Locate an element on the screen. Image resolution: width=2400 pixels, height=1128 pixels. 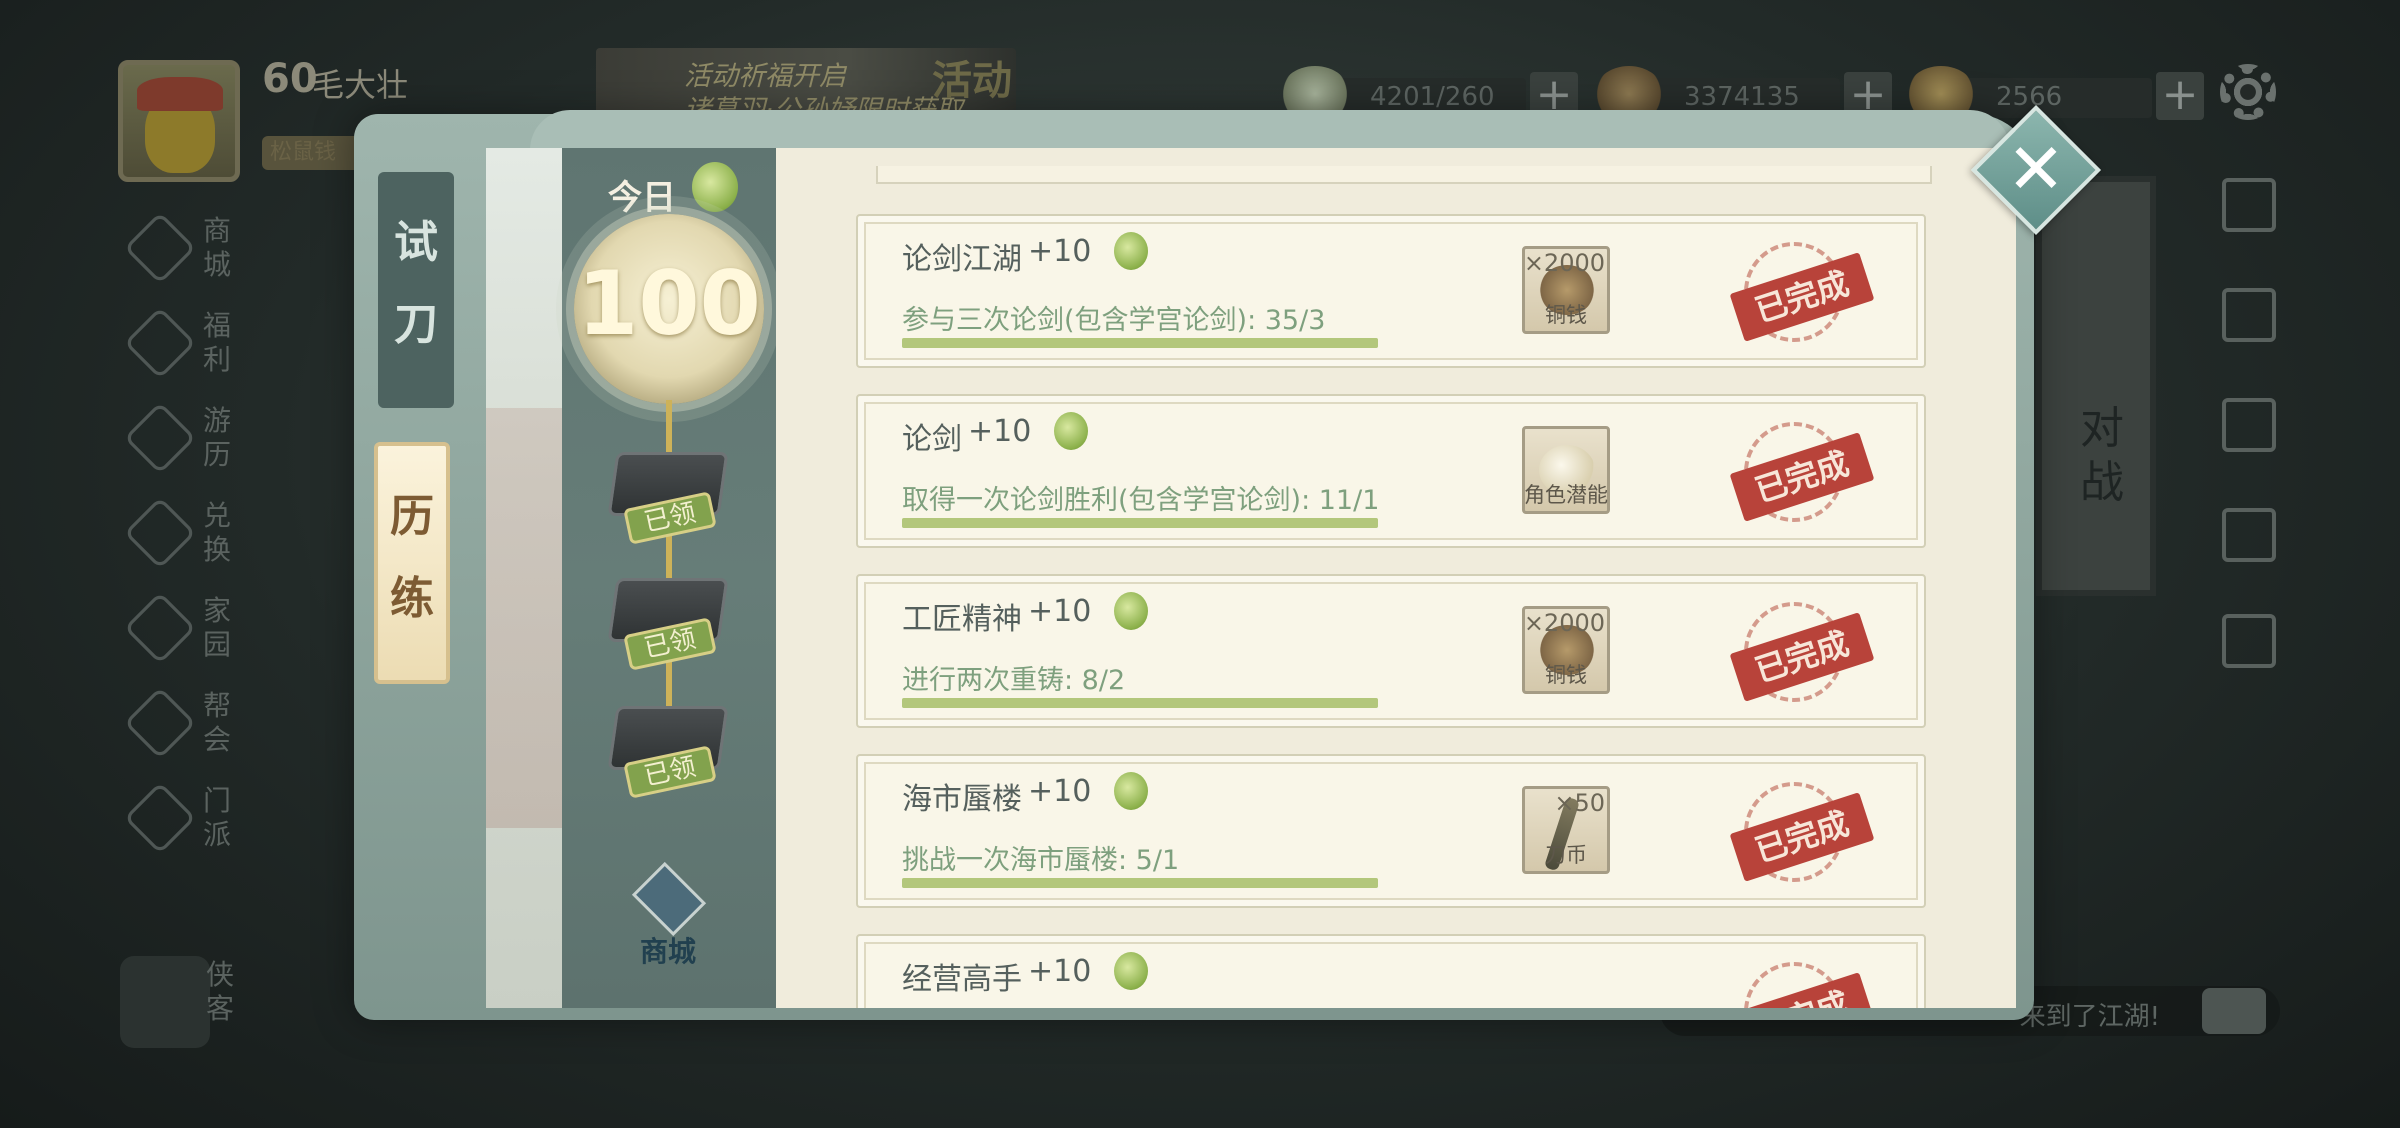
menu-label: 商城 is located at coordinates (216, 247).